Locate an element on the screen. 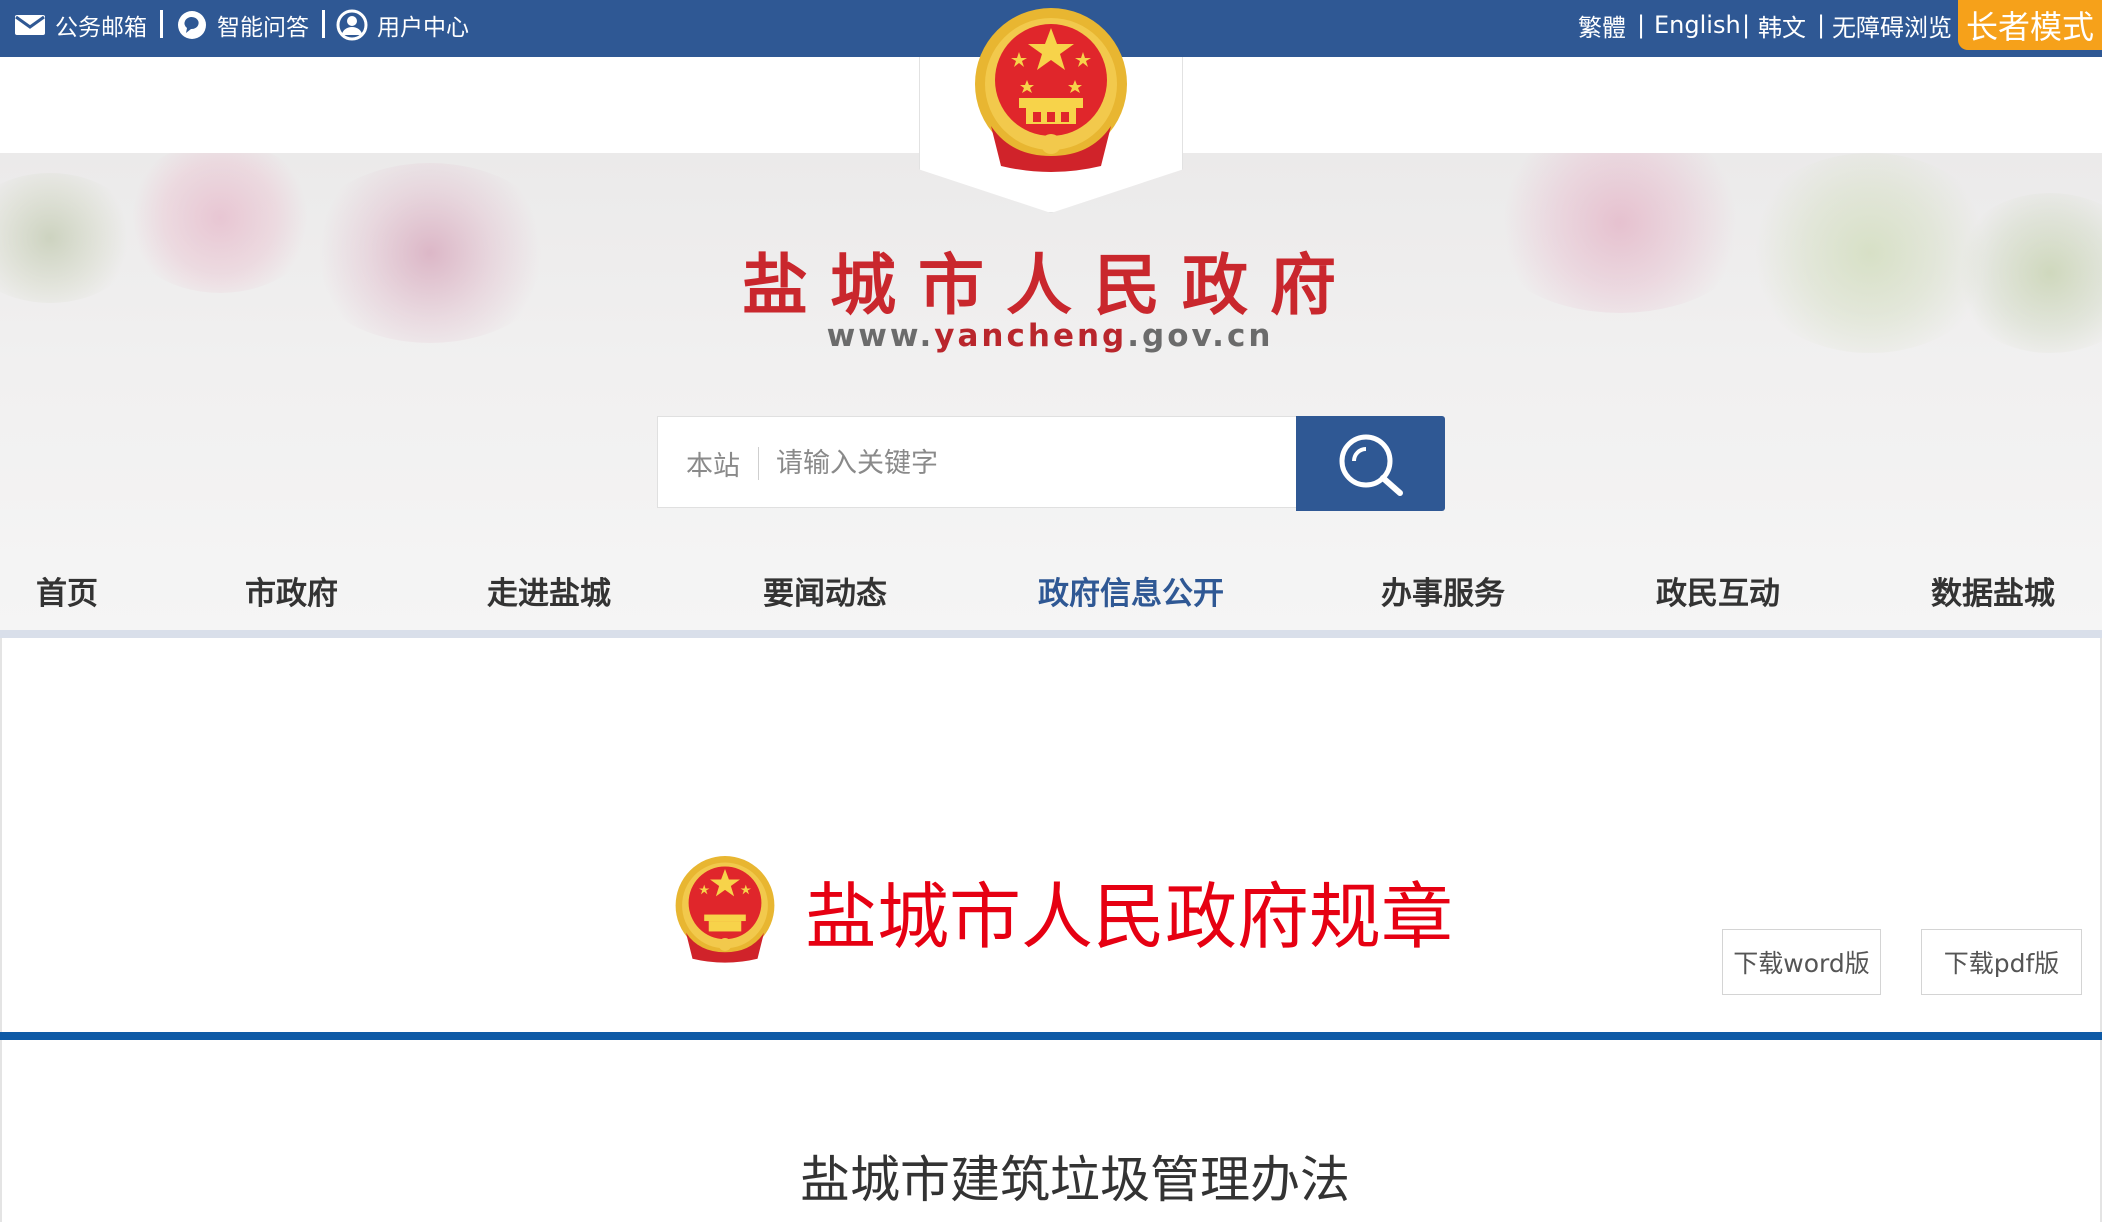 The width and height of the screenshot is (2102, 1222). user-circle-icon is located at coordinates (352, 25).